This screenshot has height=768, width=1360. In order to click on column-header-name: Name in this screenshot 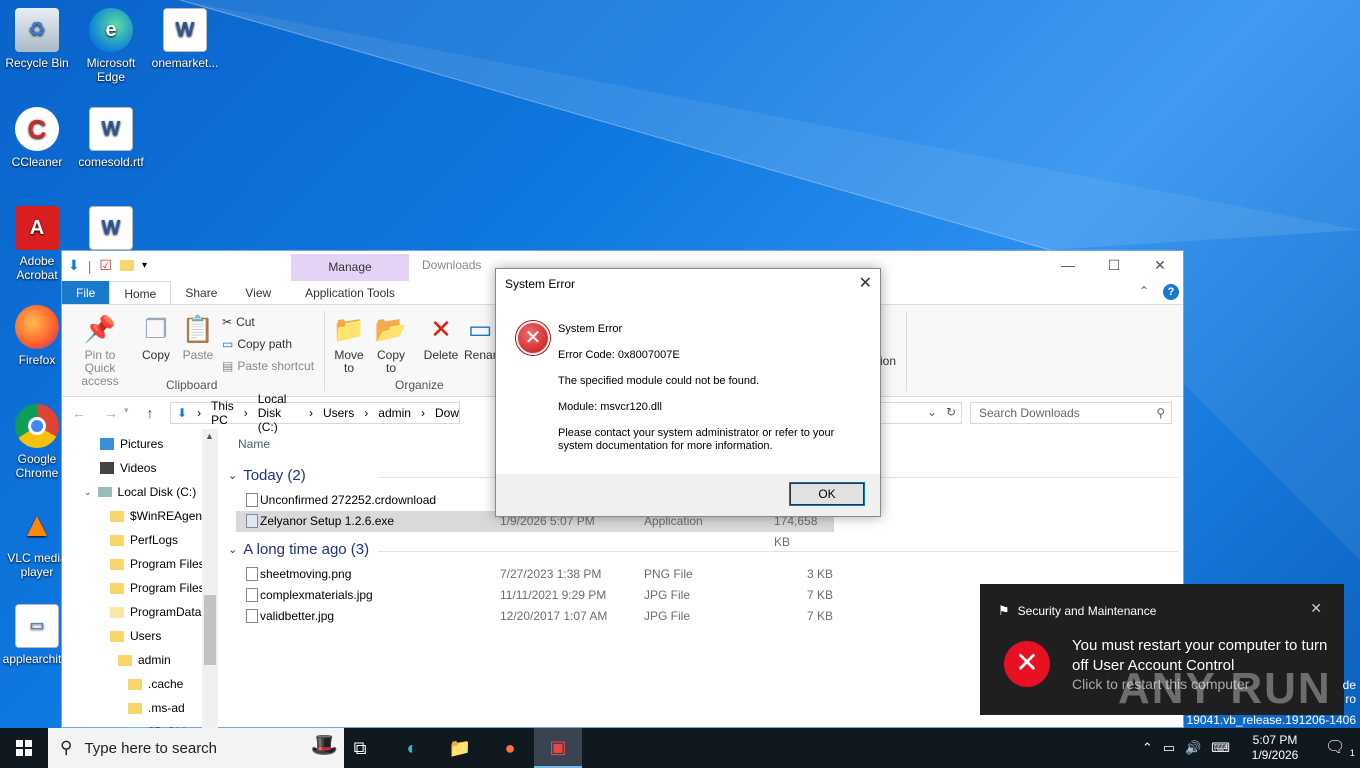, I will do `click(254, 444)`.